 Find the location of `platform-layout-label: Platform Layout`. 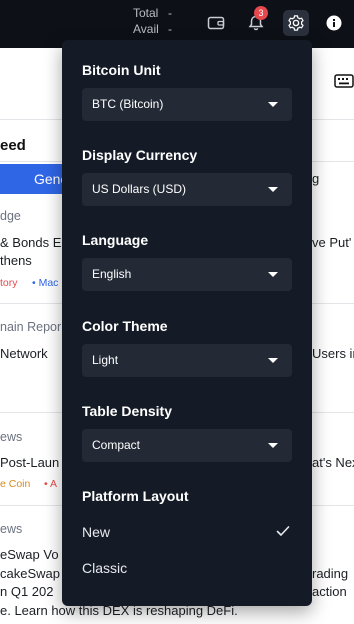

platform-layout-label: Platform Layout is located at coordinates (135, 496).